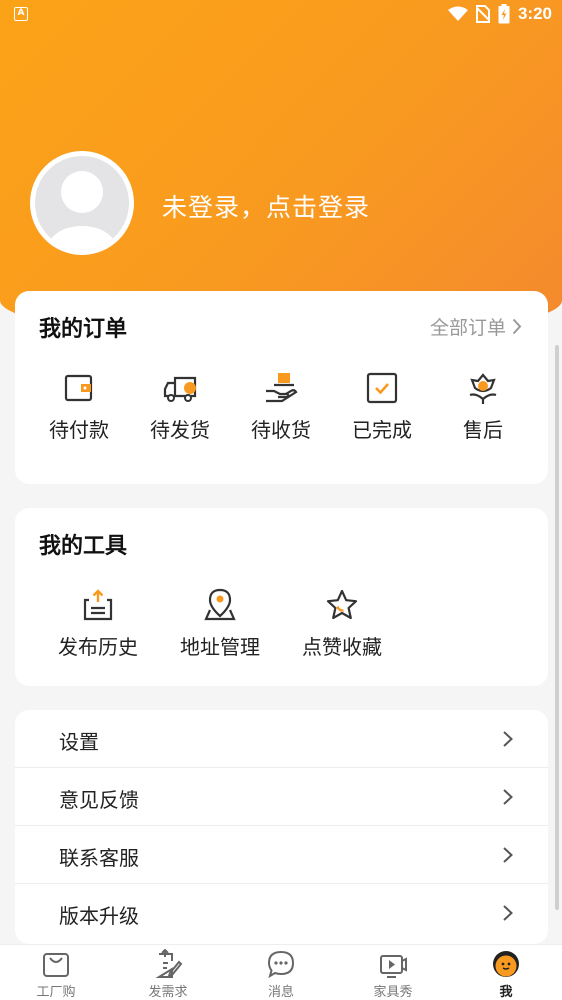 This screenshot has width=562, height=1000. Describe the element at coordinates (281, 15) in the screenshot. I see `status-bar: A 3:20` at that location.